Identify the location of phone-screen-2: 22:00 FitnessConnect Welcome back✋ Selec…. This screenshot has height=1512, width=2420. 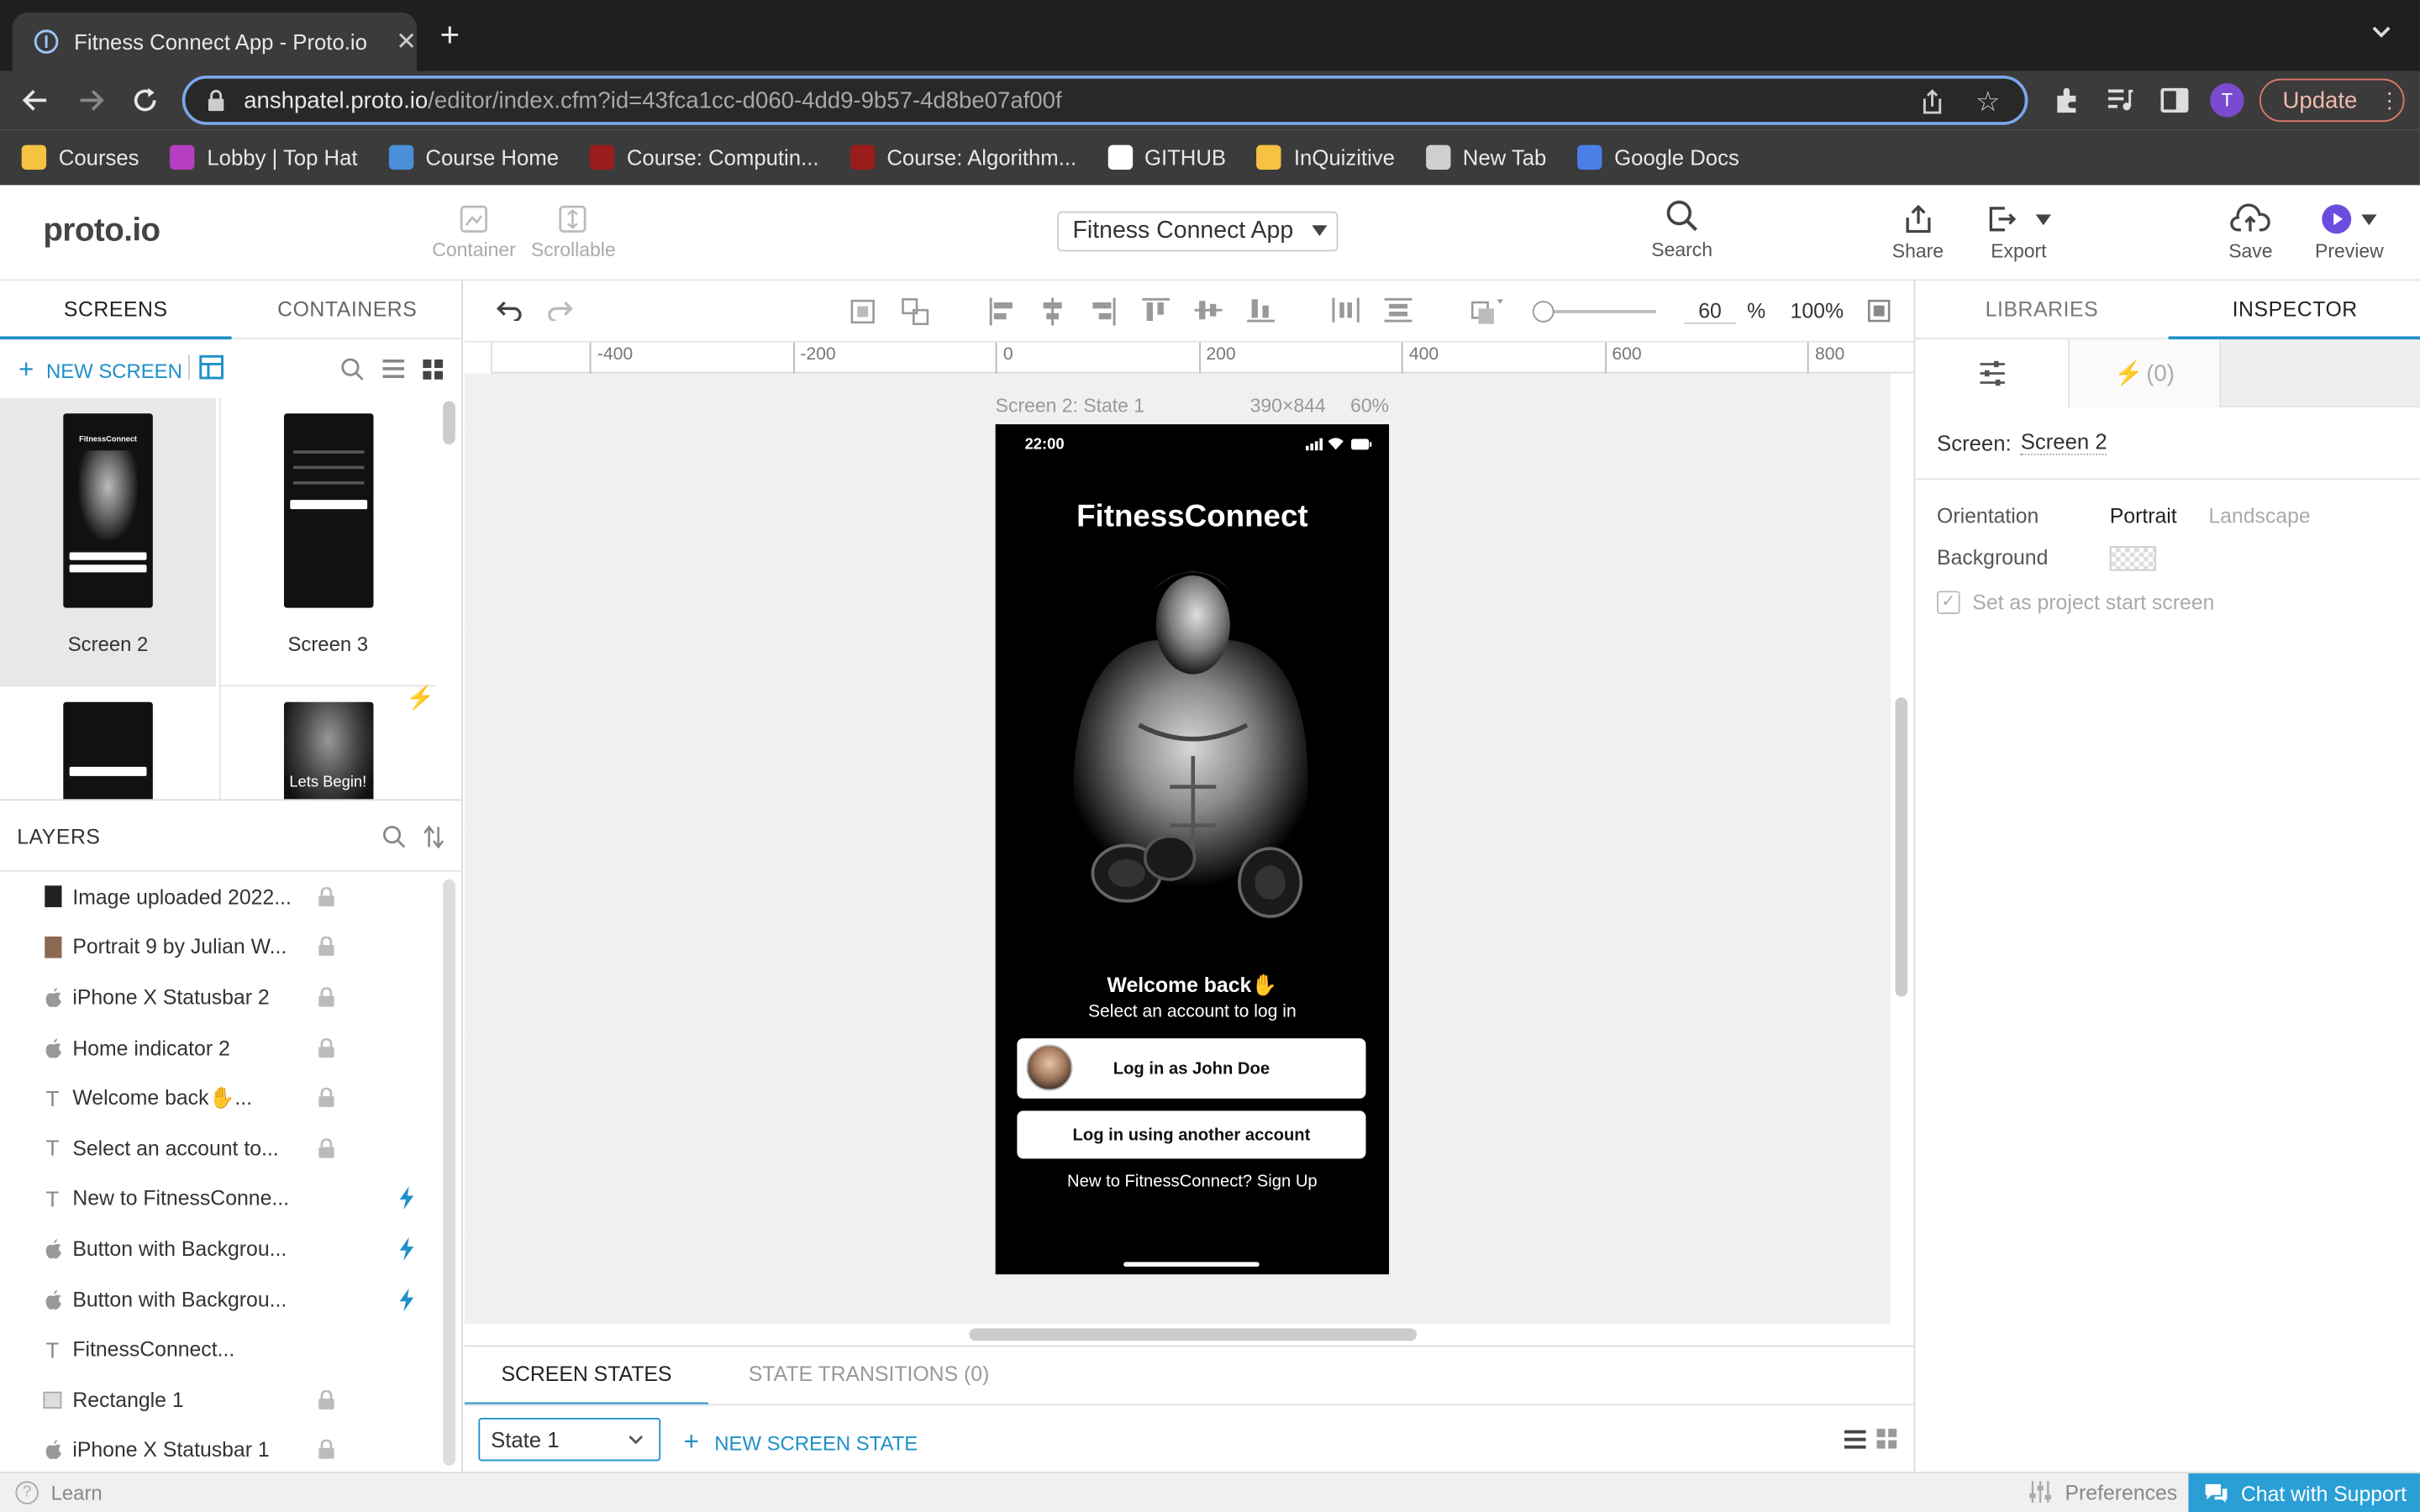
(1193, 849).